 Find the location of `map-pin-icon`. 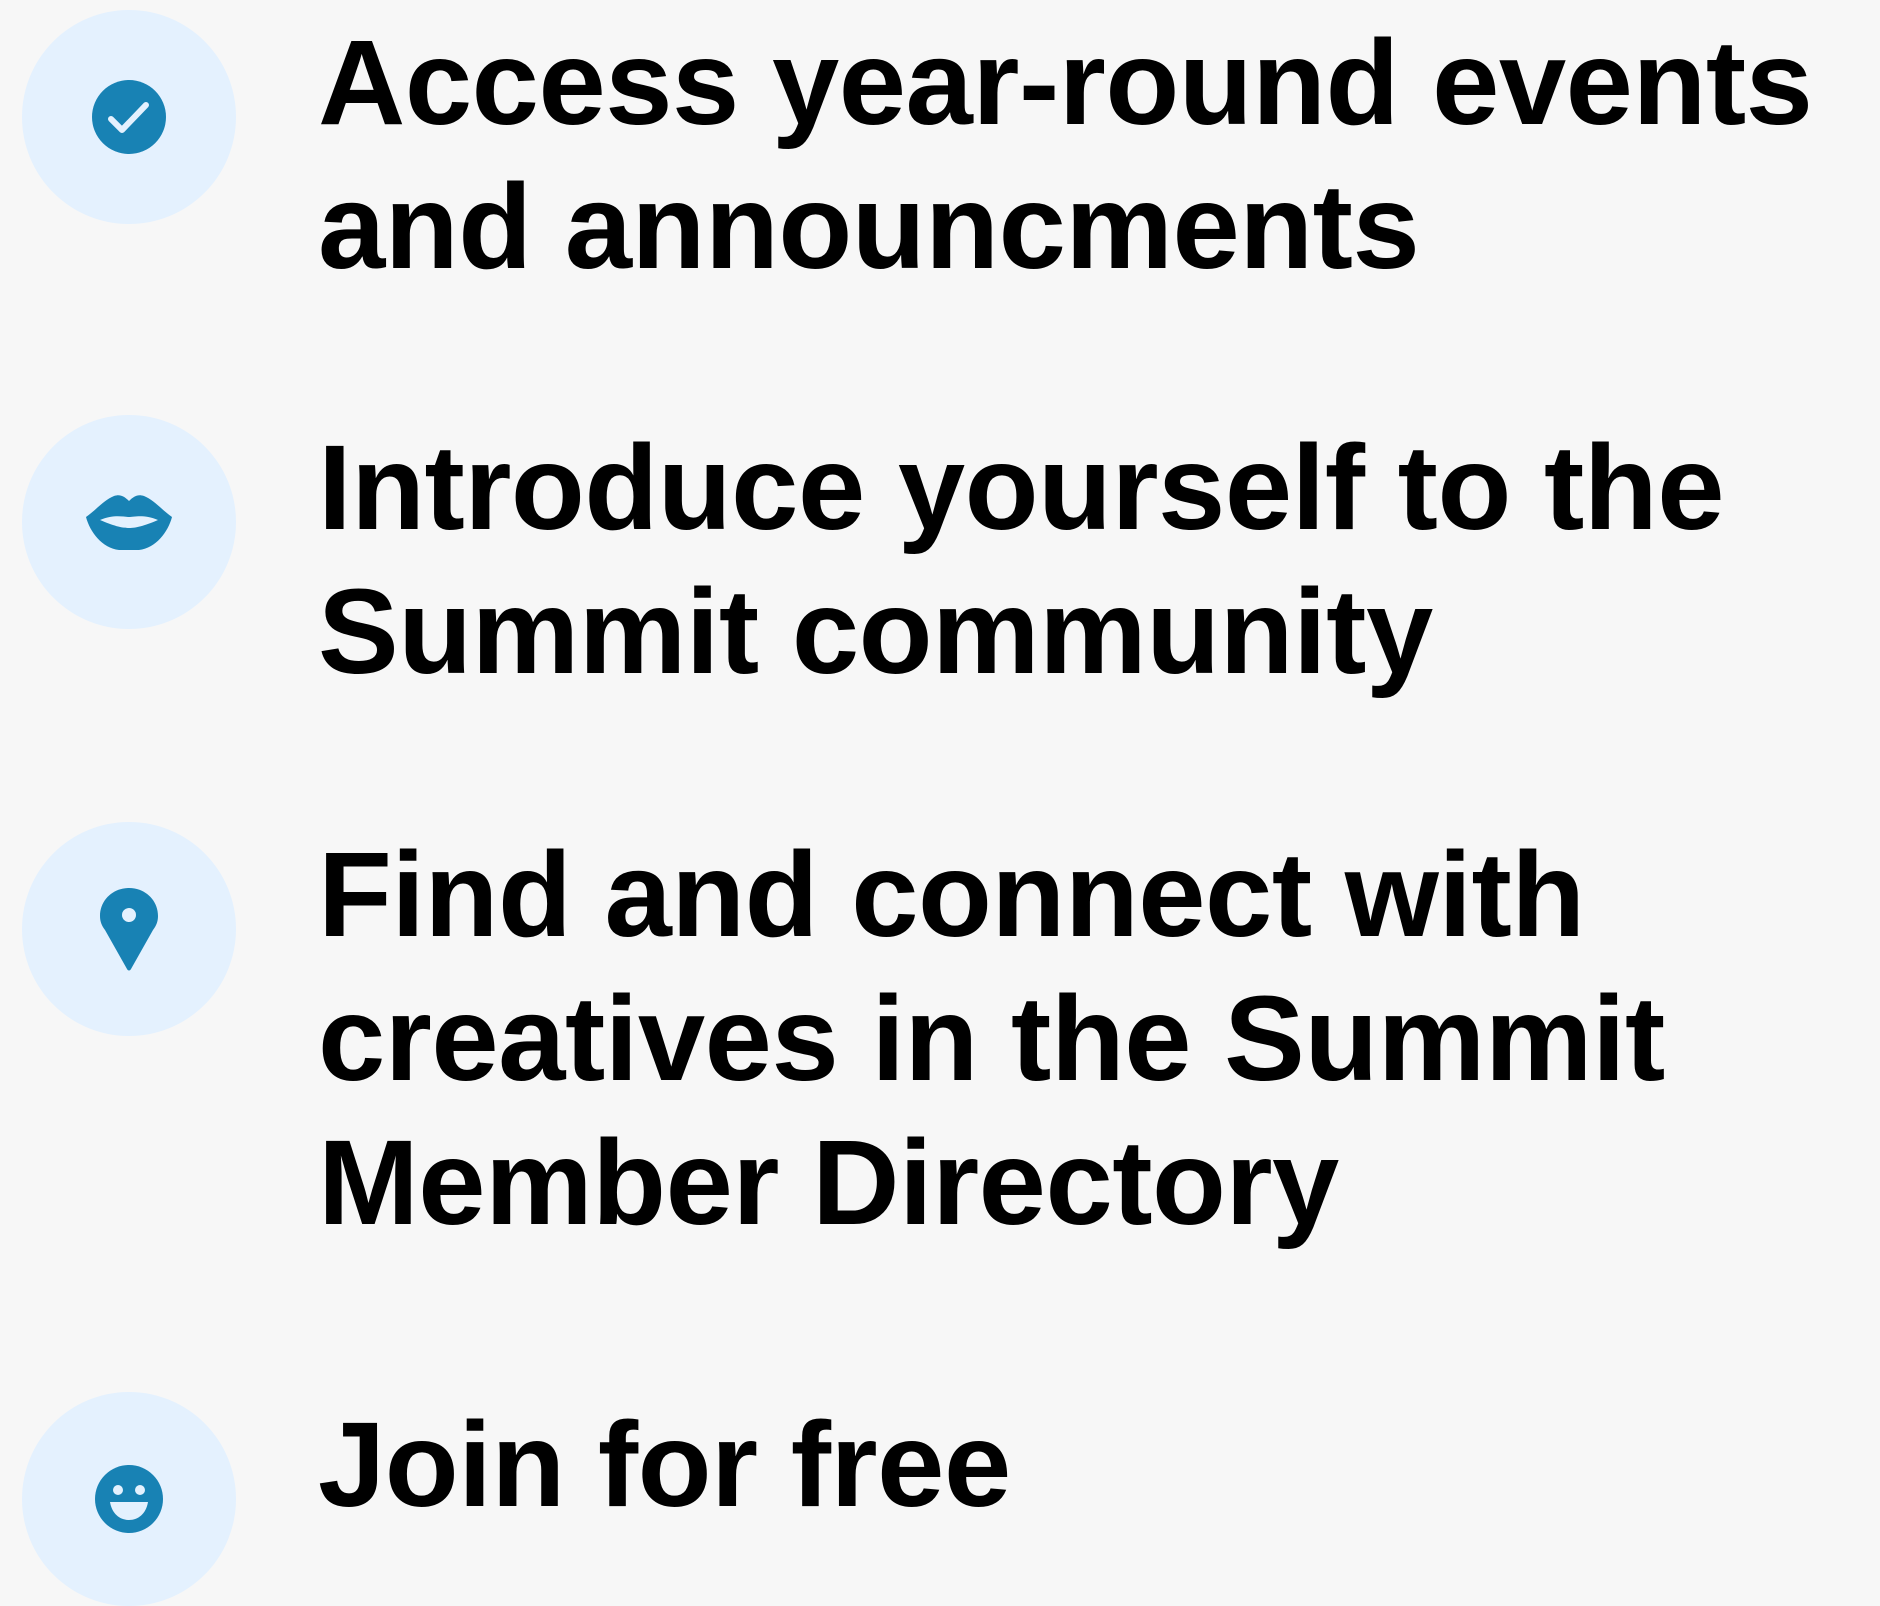

map-pin-icon is located at coordinates (129, 929).